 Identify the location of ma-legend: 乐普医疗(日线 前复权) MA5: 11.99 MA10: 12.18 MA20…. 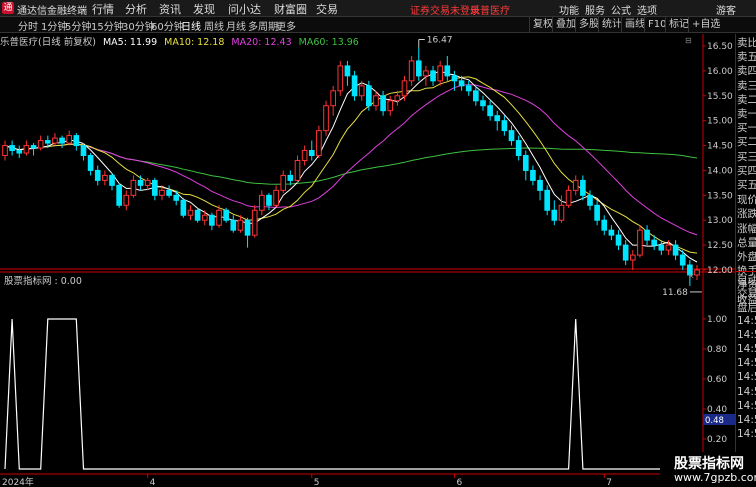
(181, 41).